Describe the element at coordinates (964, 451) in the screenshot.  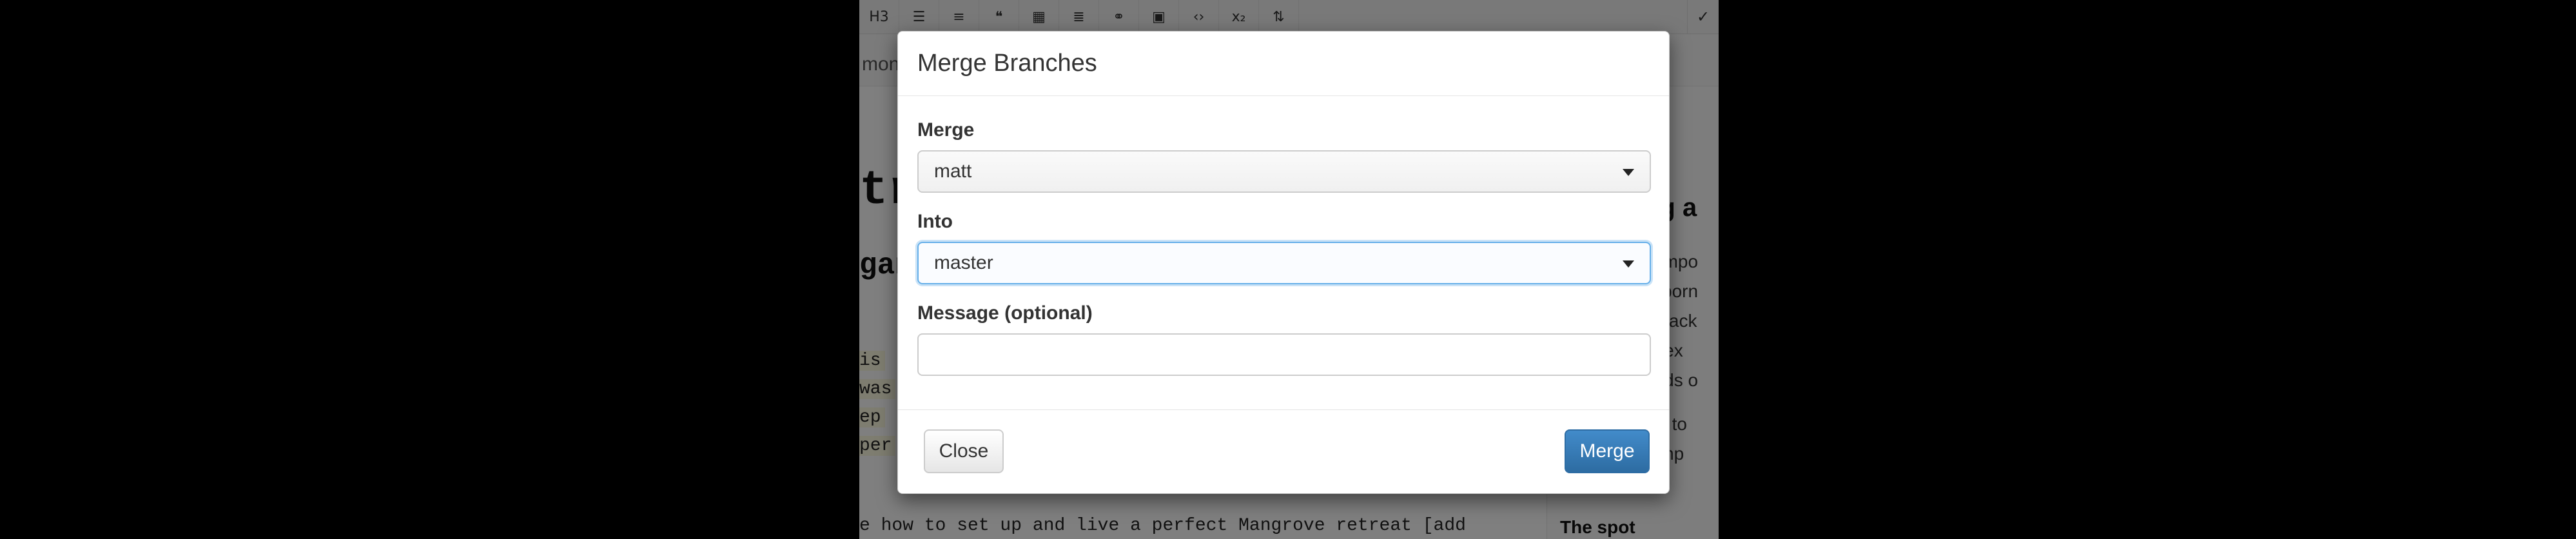
I see `close-button: Close` at that location.